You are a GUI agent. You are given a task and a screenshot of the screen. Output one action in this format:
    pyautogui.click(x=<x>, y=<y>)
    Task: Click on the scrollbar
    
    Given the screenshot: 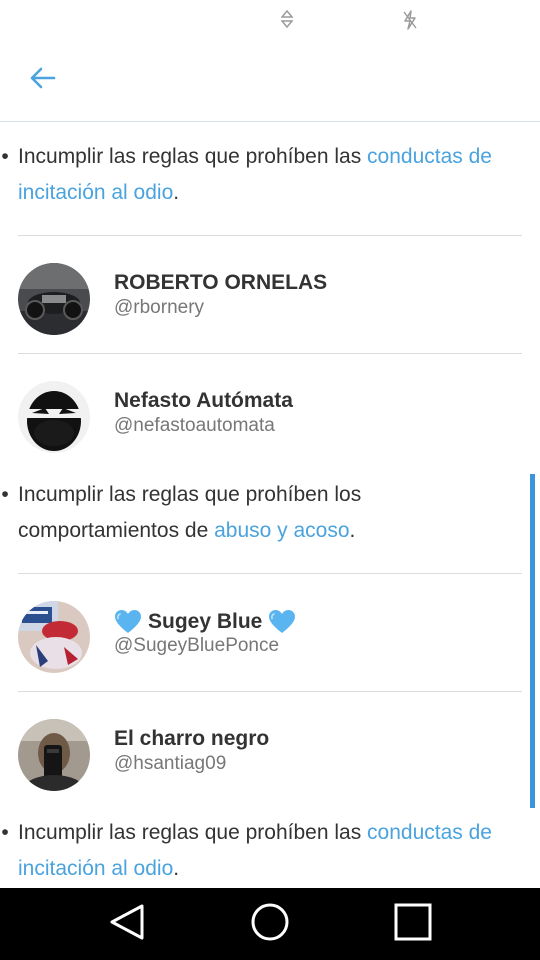 What is the action you would take?
    pyautogui.click(x=532, y=641)
    